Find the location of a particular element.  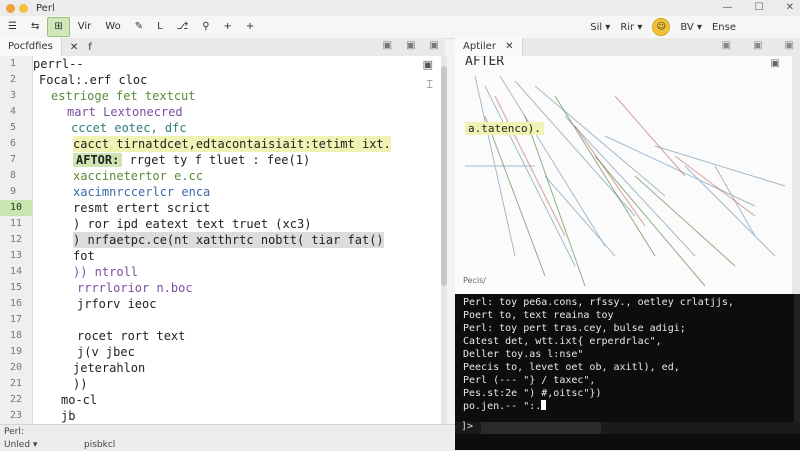

code-line: xaccinetertor e.cc is located at coordinates (138, 176).